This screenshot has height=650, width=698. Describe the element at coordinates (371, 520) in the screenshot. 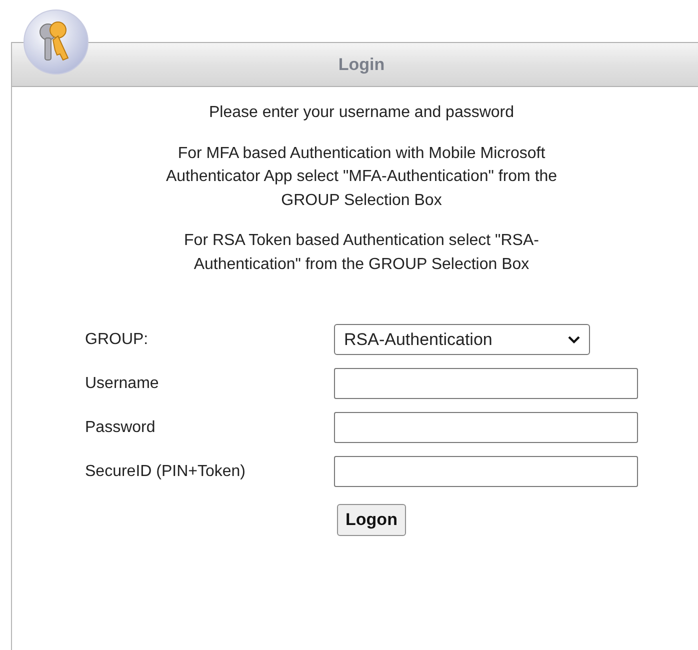

I see `logon-button: Logon` at that location.